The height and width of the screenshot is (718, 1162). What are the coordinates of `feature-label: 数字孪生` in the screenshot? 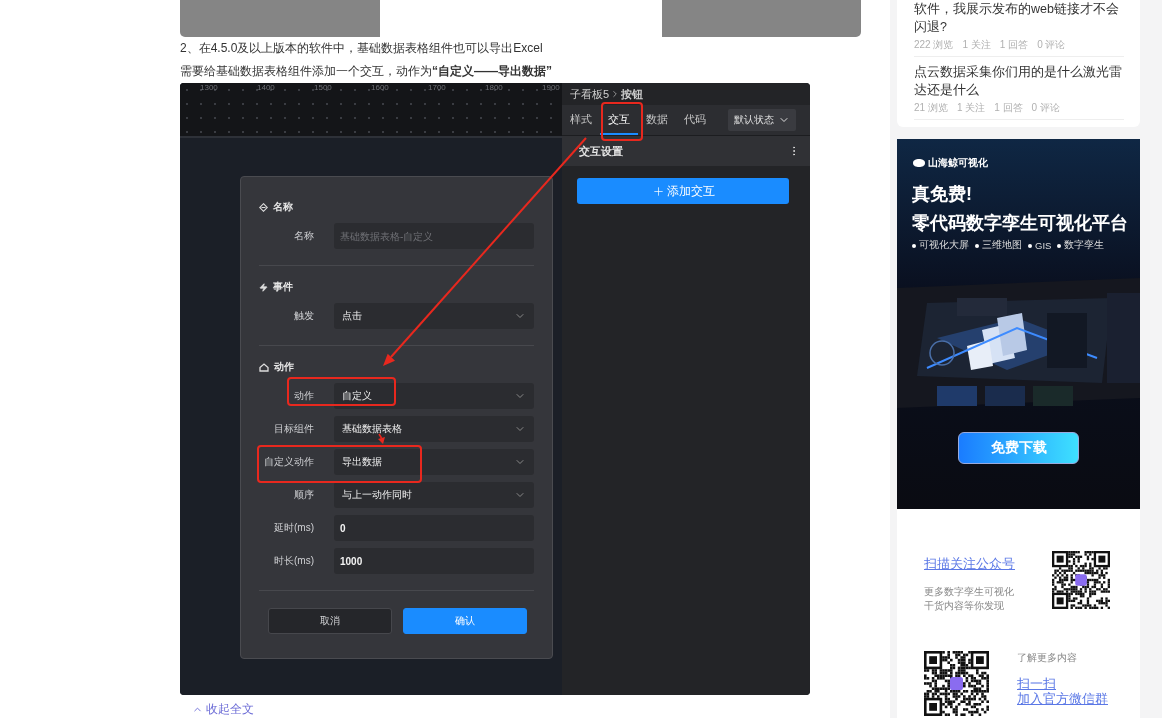 It's located at (1084, 245).